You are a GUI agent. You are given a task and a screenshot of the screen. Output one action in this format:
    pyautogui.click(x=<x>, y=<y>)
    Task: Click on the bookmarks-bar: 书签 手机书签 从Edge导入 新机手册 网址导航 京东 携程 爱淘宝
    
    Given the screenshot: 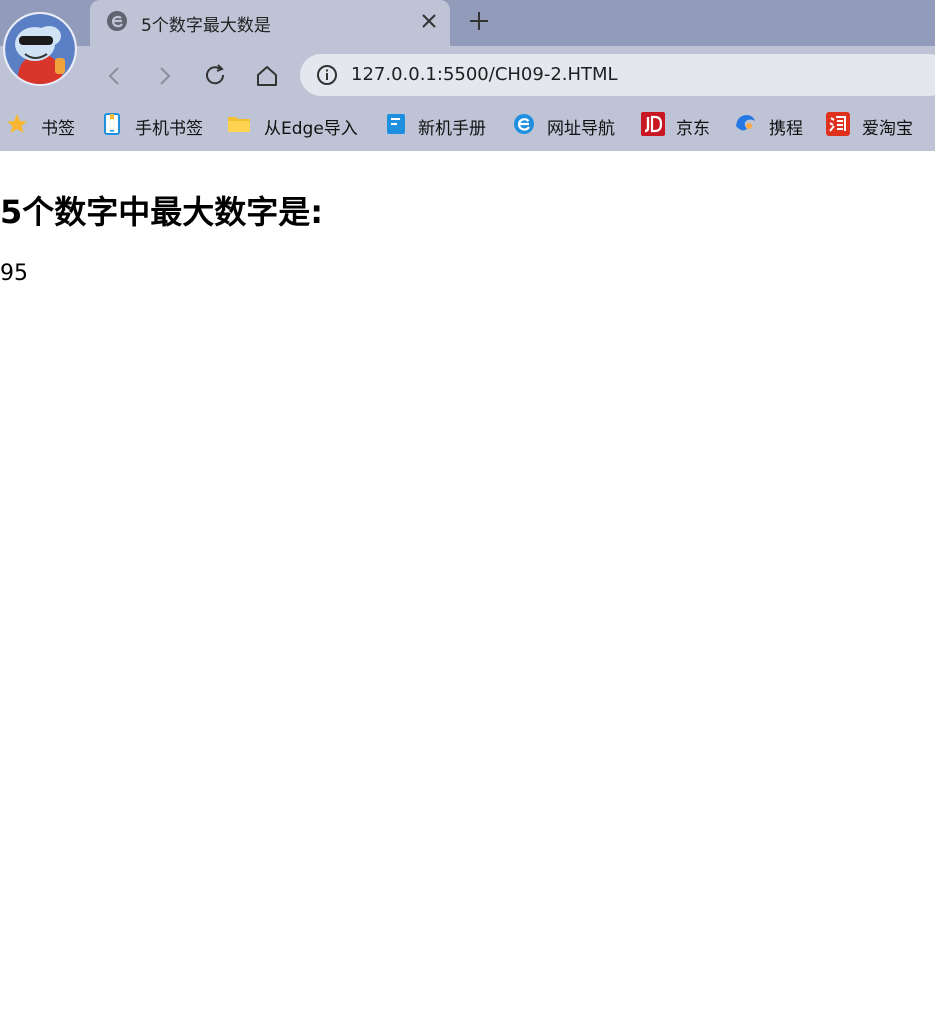 What is the action you would take?
    pyautogui.click(x=467, y=125)
    